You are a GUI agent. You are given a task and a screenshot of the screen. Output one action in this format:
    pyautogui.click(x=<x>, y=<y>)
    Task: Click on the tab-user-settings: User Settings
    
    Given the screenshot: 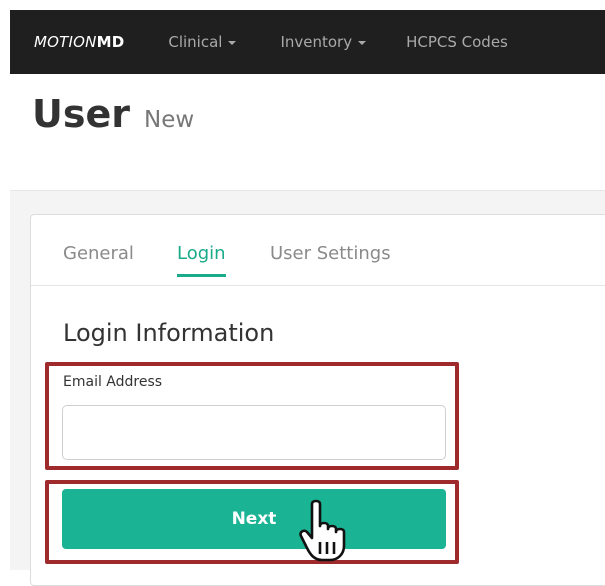 What is the action you would take?
    pyautogui.click(x=330, y=258)
    